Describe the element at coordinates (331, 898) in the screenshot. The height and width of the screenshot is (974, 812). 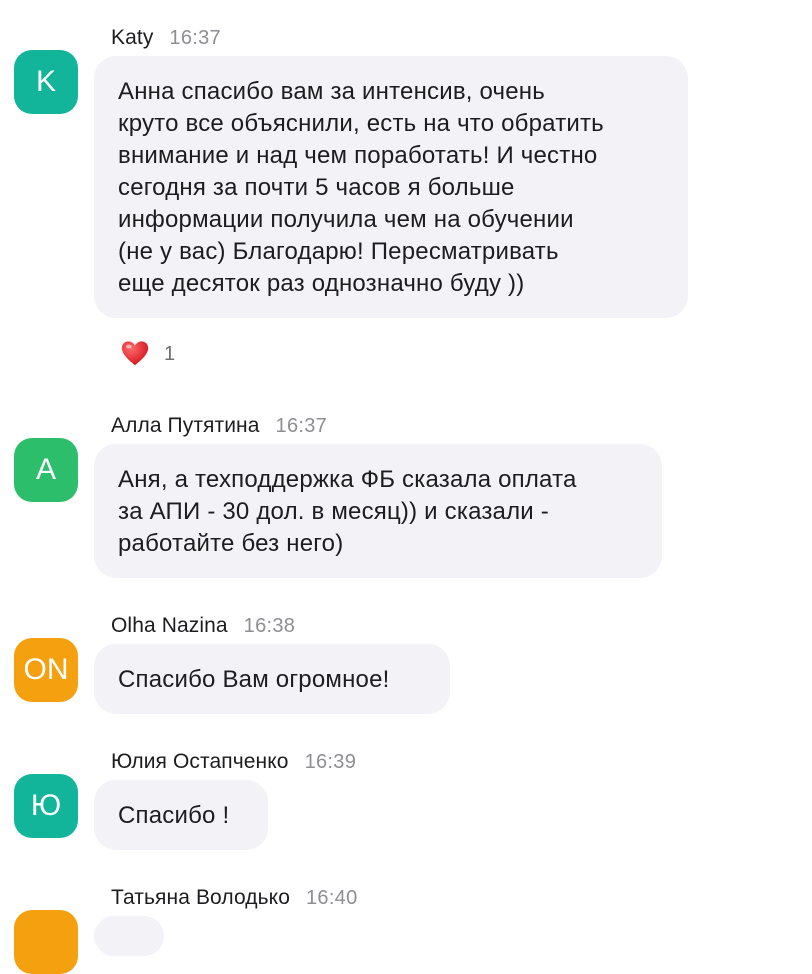
I see `message-time: 16:40` at that location.